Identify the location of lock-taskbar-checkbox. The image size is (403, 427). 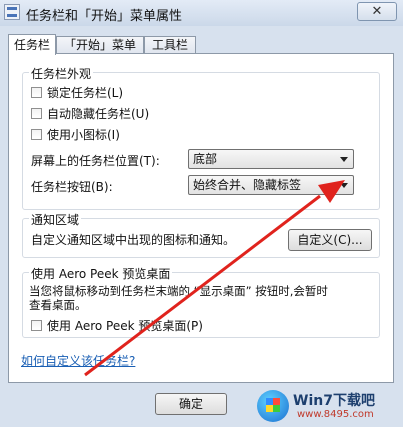
(36, 92).